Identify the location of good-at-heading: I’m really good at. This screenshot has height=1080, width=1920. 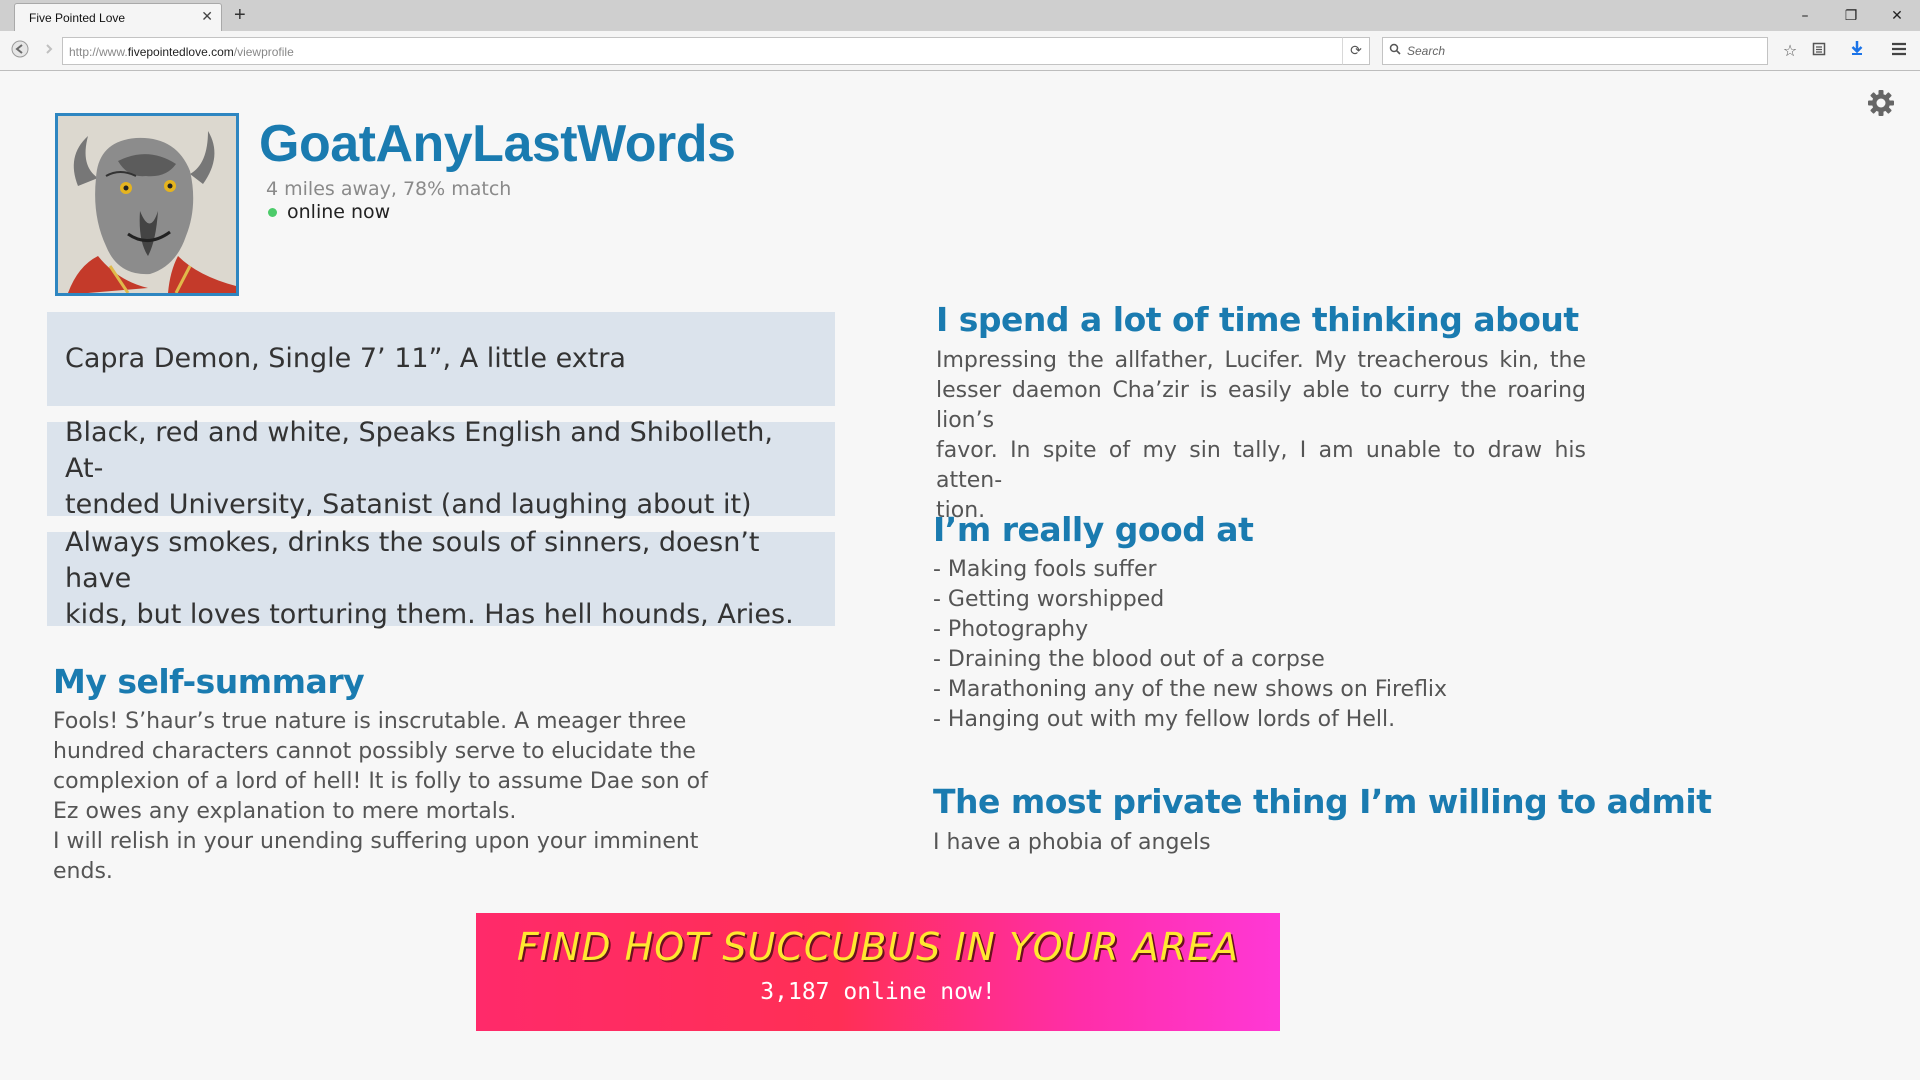
(1093, 529).